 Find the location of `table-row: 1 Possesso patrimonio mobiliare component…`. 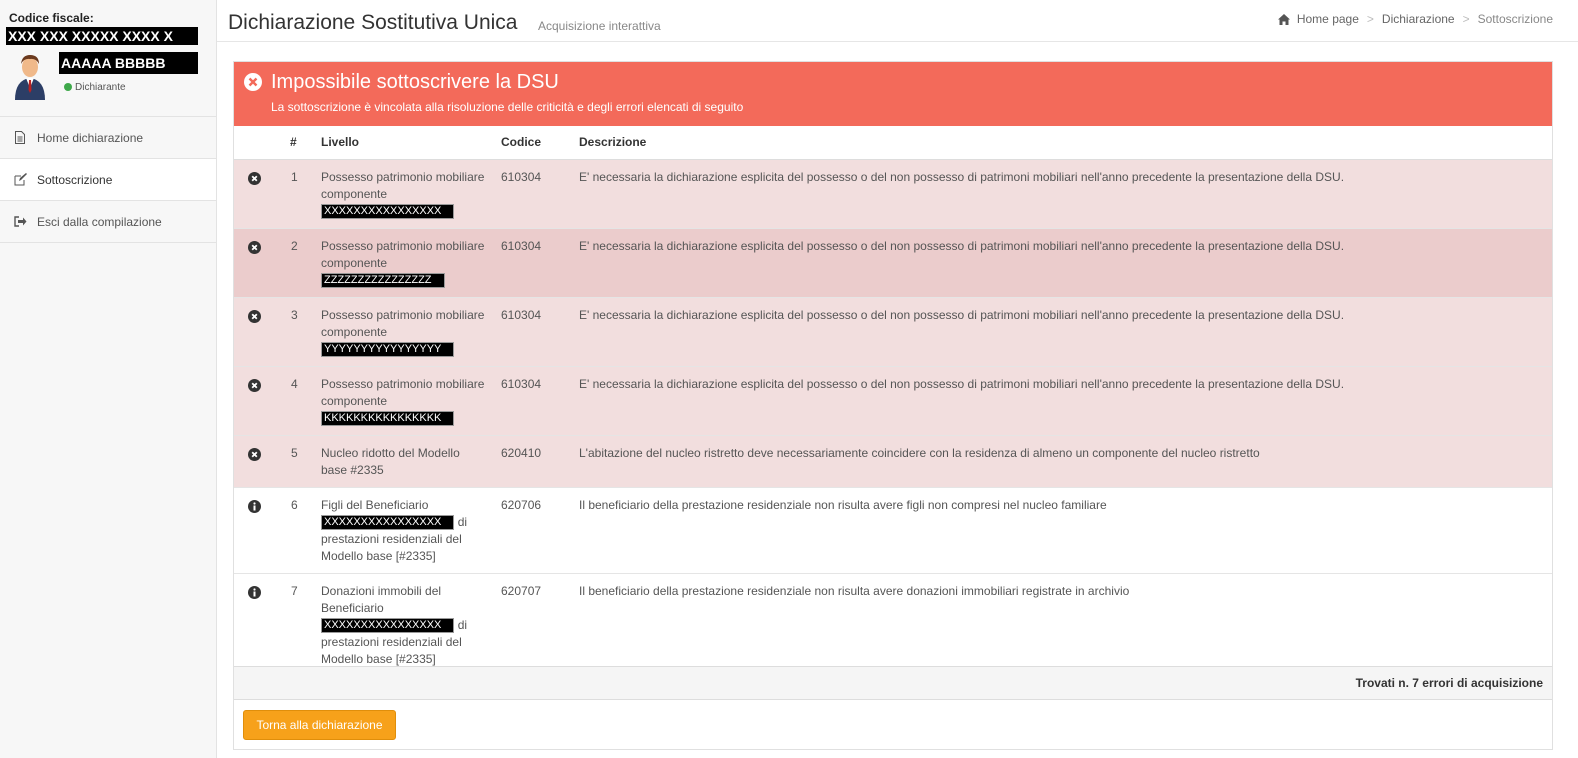

table-row: 1 Possesso patrimonio mobiliare component… is located at coordinates (893, 194).